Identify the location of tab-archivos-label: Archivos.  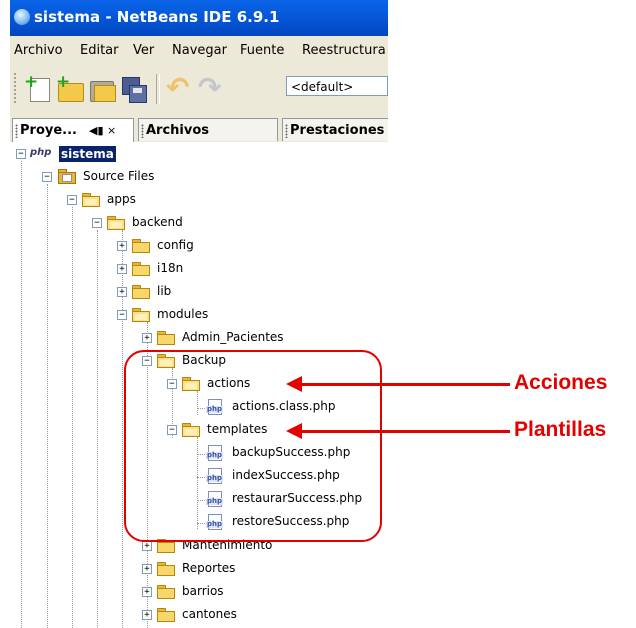
(178, 130).